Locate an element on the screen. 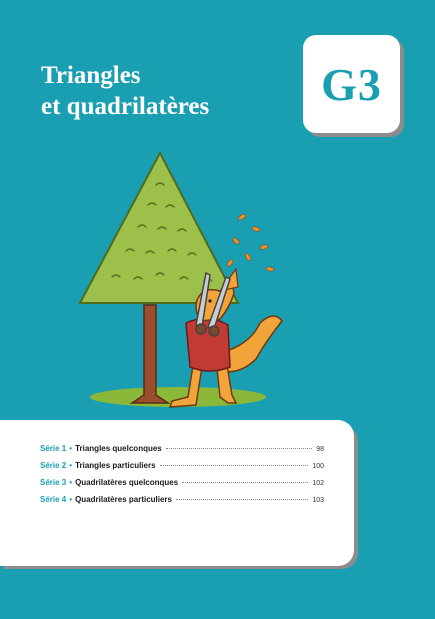 This screenshot has width=435, height=619. chapter-title-line-2: et quadrilatères is located at coordinates (125, 106).